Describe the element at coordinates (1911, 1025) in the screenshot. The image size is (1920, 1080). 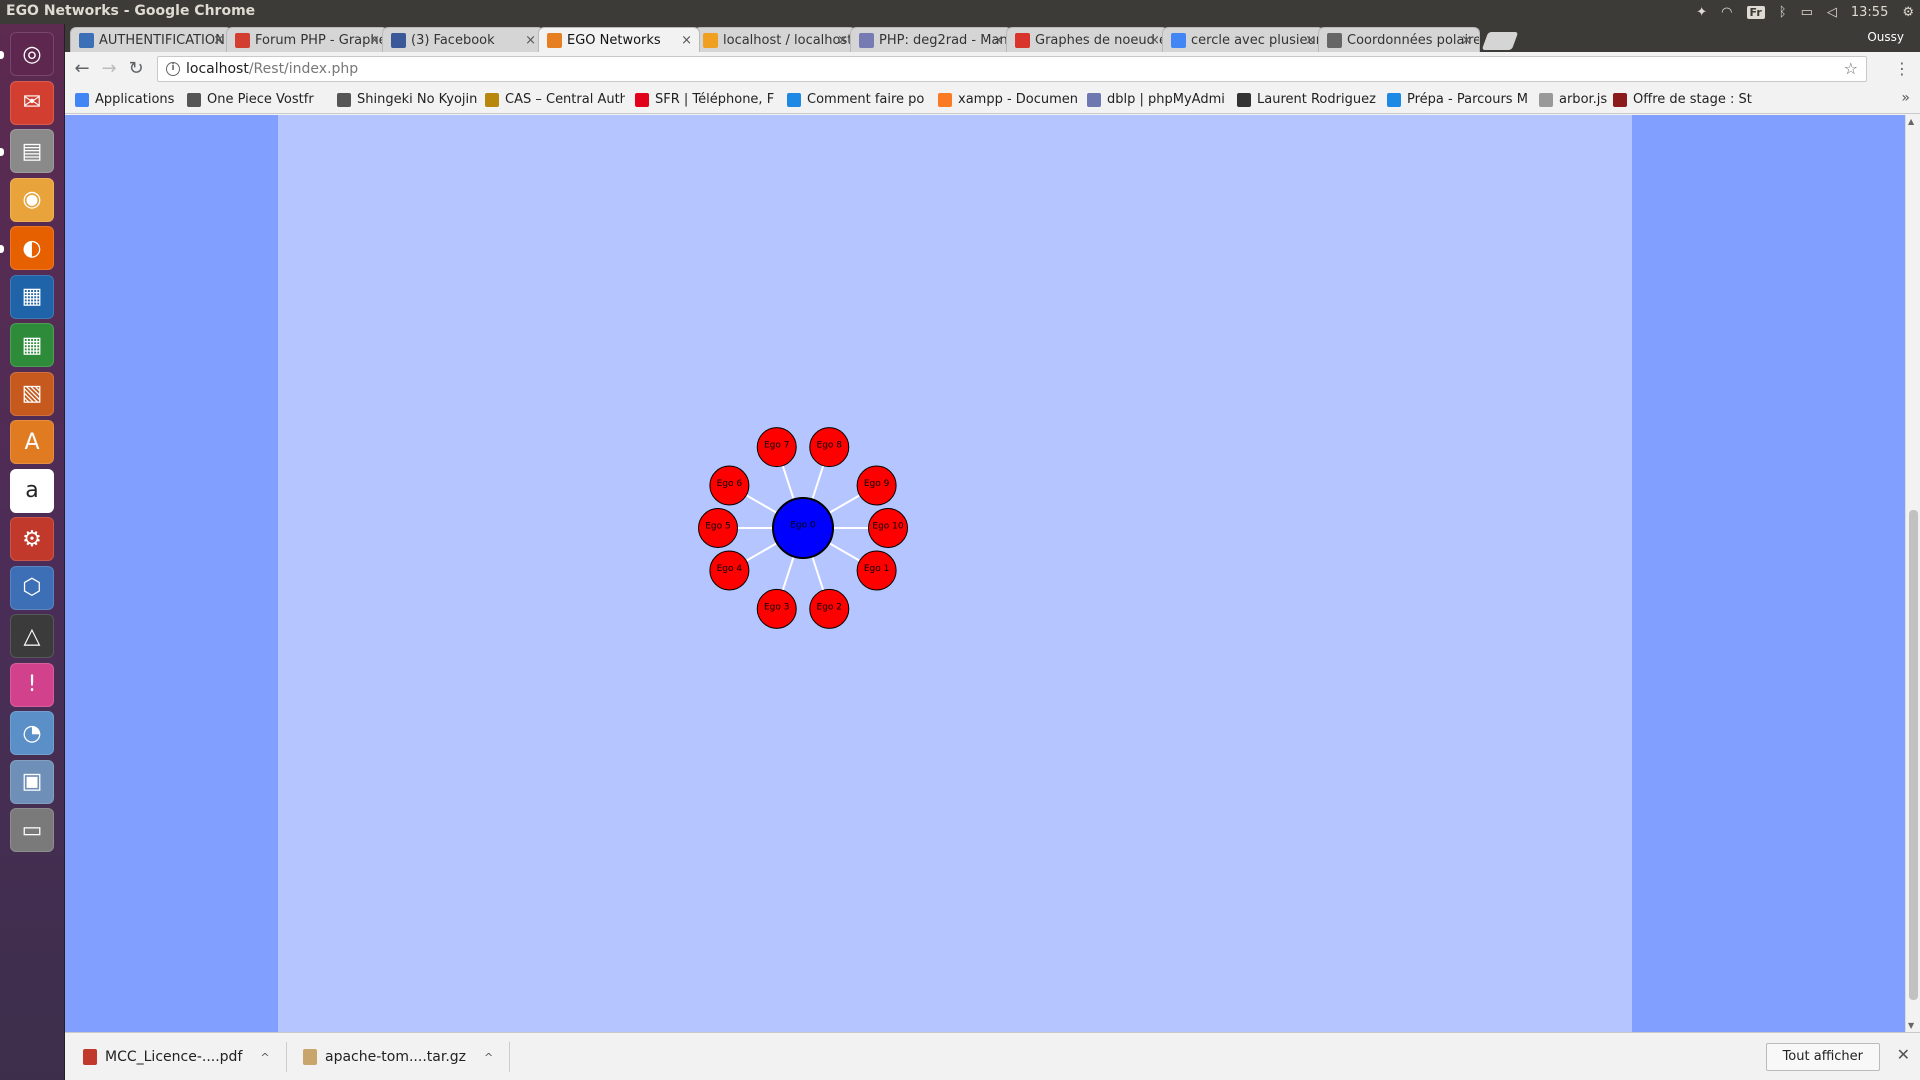
I see `scroll-down-icon: ▼` at that location.